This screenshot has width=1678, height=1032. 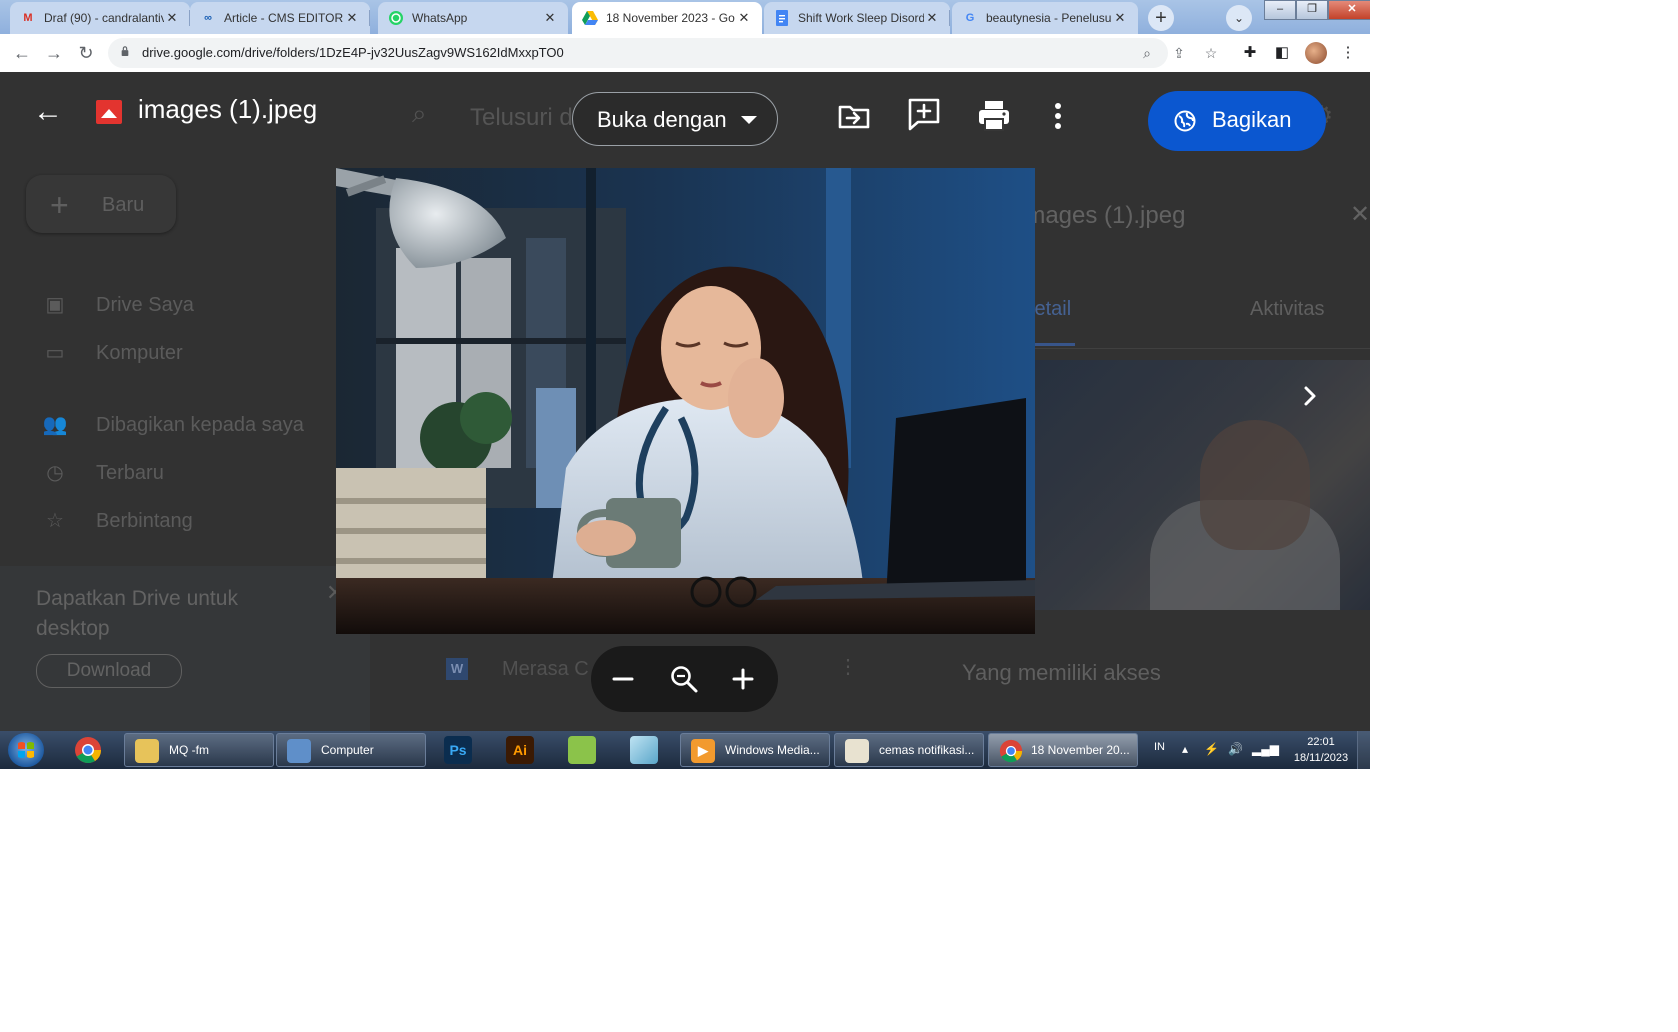 What do you see at coordinates (1147, 53) in the screenshot?
I see `zoom-icon: ⌕` at bounding box center [1147, 53].